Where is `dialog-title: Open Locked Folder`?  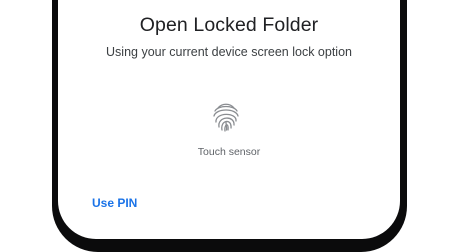 dialog-title: Open Locked Folder is located at coordinates (229, 25).